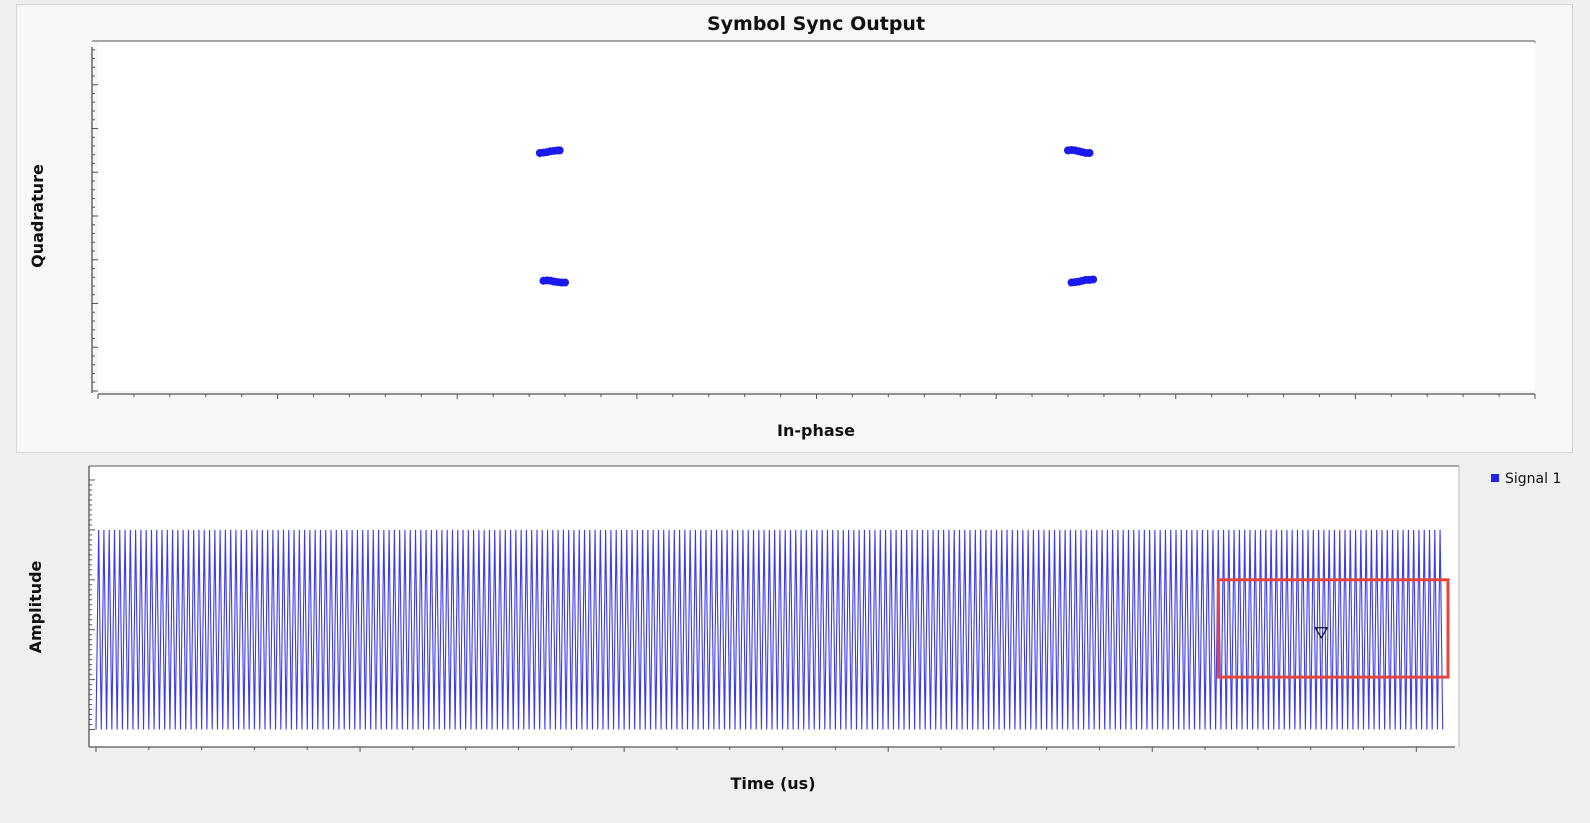 The height and width of the screenshot is (823, 1590). I want to click on chart-title: Symbol Sync Output, so click(816, 24).